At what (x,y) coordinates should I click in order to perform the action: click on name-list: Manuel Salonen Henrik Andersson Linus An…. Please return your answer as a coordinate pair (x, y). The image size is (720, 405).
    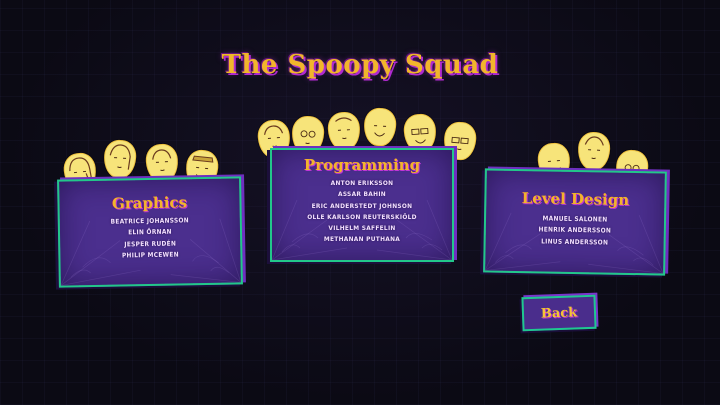
    Looking at the image, I should click on (575, 230).